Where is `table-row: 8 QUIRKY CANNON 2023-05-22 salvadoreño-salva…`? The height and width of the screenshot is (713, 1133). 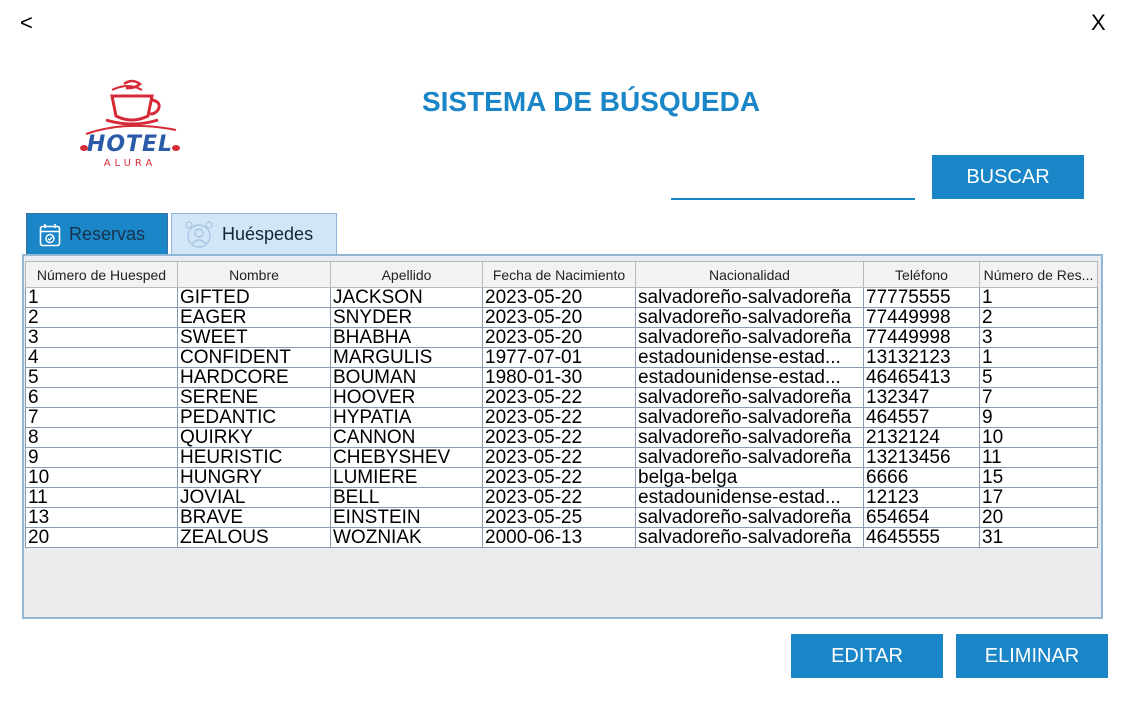
table-row: 8 QUIRKY CANNON 2023-05-22 salvadoreño-salva… is located at coordinates (561, 437).